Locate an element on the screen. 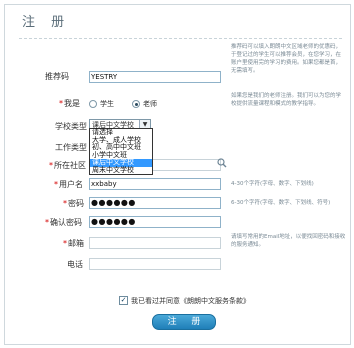 The height and width of the screenshot is (348, 354). username-label: *用户名 is located at coordinates (68, 184).